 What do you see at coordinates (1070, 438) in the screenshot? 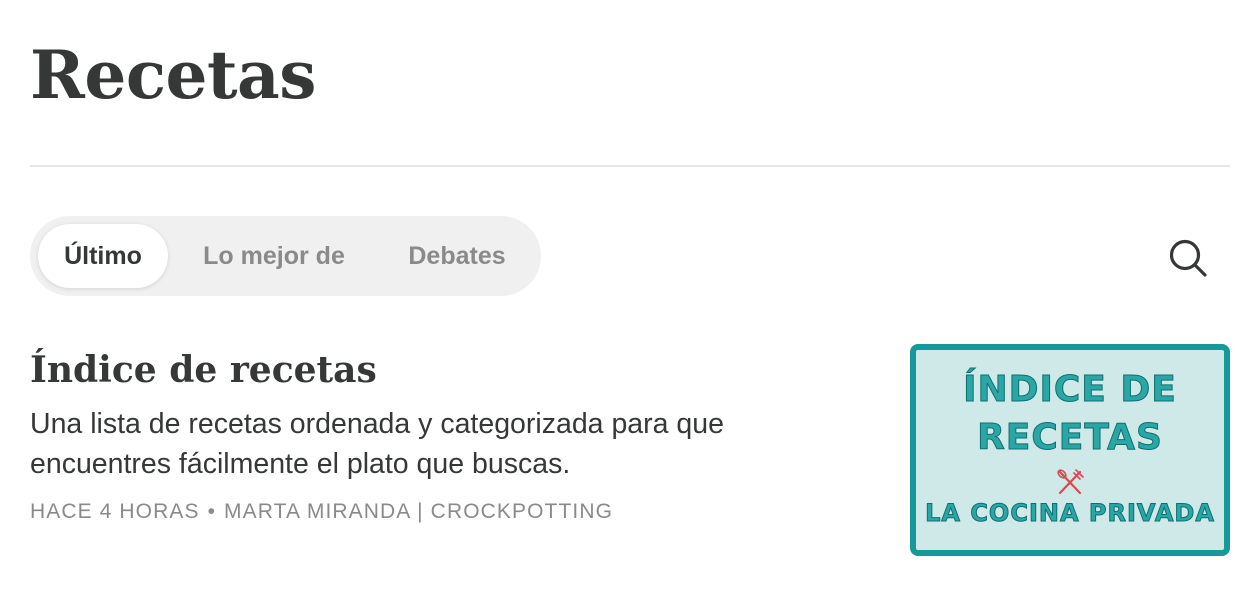
I see `thumbnail-title-line-2: RECETAS` at bounding box center [1070, 438].